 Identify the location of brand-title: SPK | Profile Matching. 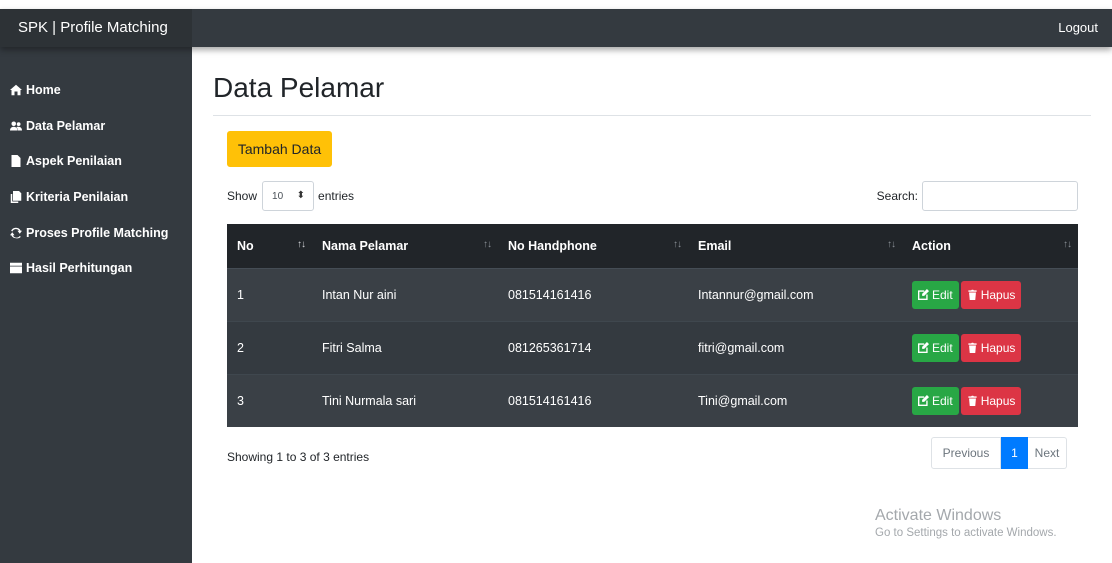
(96, 28).